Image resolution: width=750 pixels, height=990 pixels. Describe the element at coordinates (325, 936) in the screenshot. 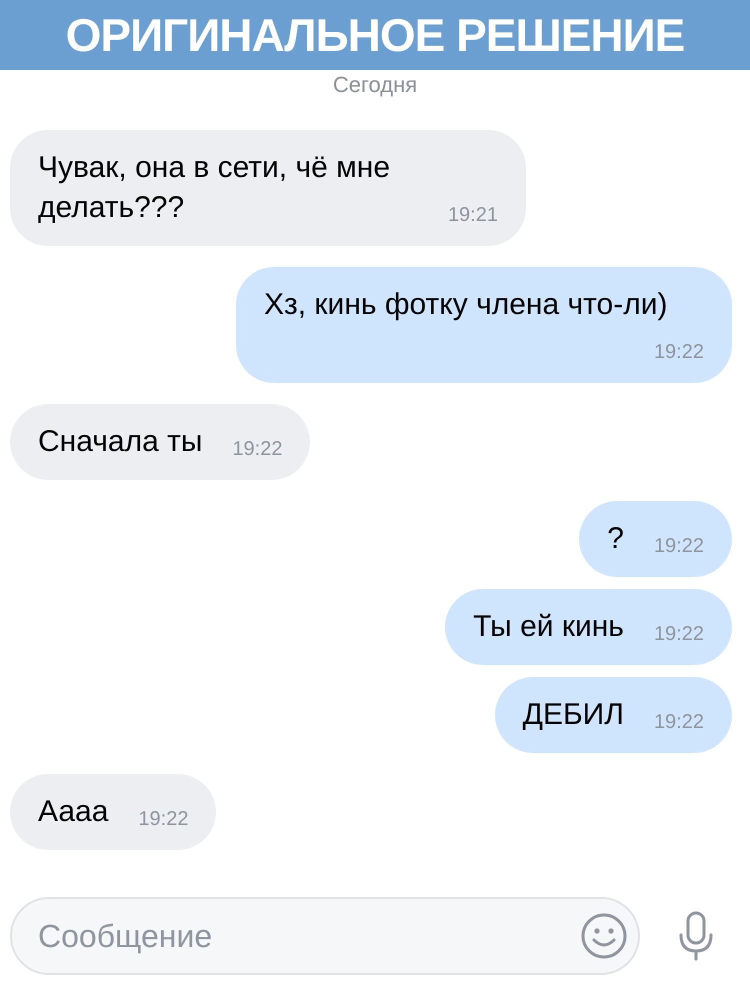

I see `message-field: Сообщение` at that location.